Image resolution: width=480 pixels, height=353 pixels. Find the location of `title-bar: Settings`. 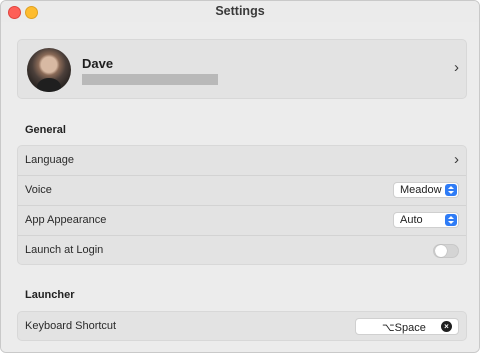

title-bar: Settings is located at coordinates (240, 11).